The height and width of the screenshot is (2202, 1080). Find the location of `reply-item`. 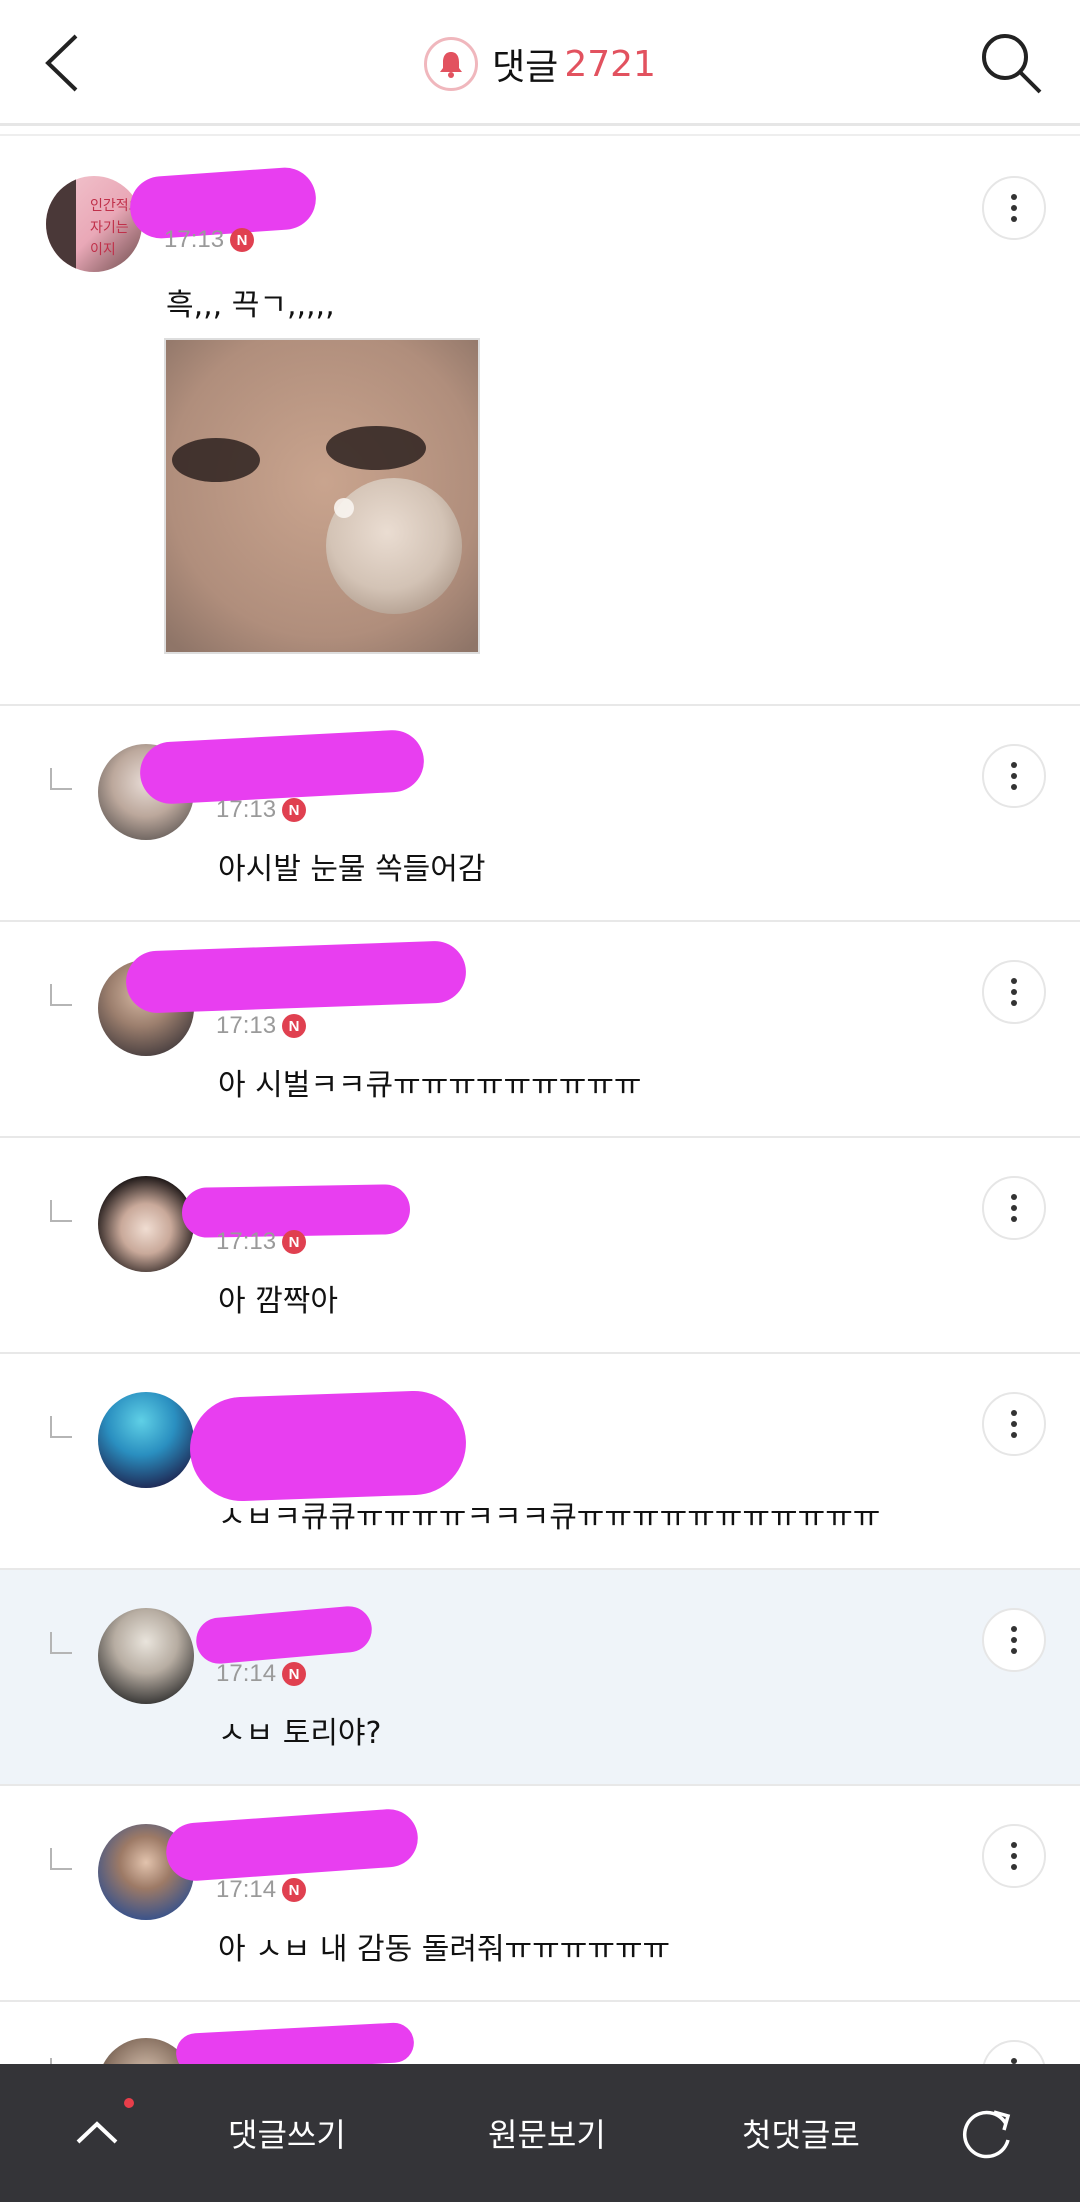

reply-item is located at coordinates (540, 2033).